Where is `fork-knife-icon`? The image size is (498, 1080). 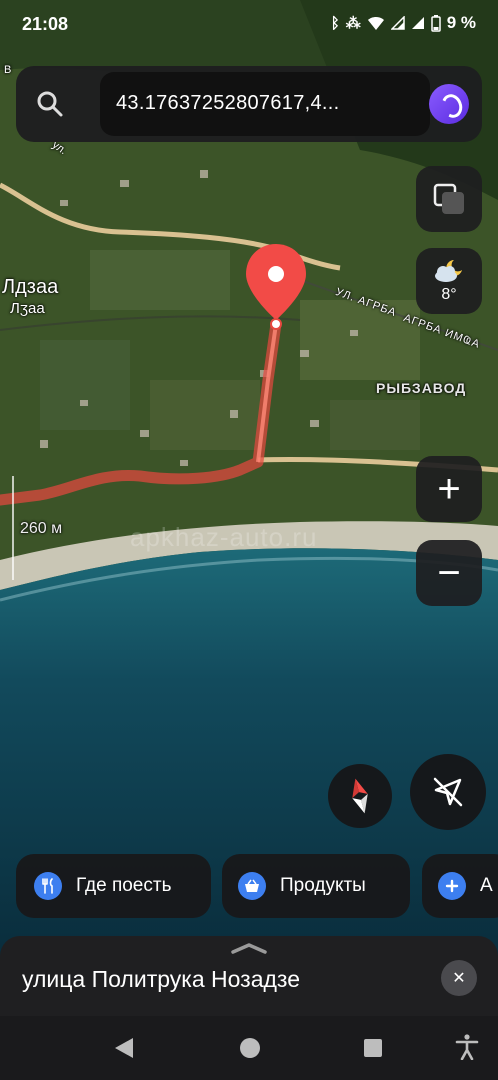
fork-knife-icon is located at coordinates (48, 886).